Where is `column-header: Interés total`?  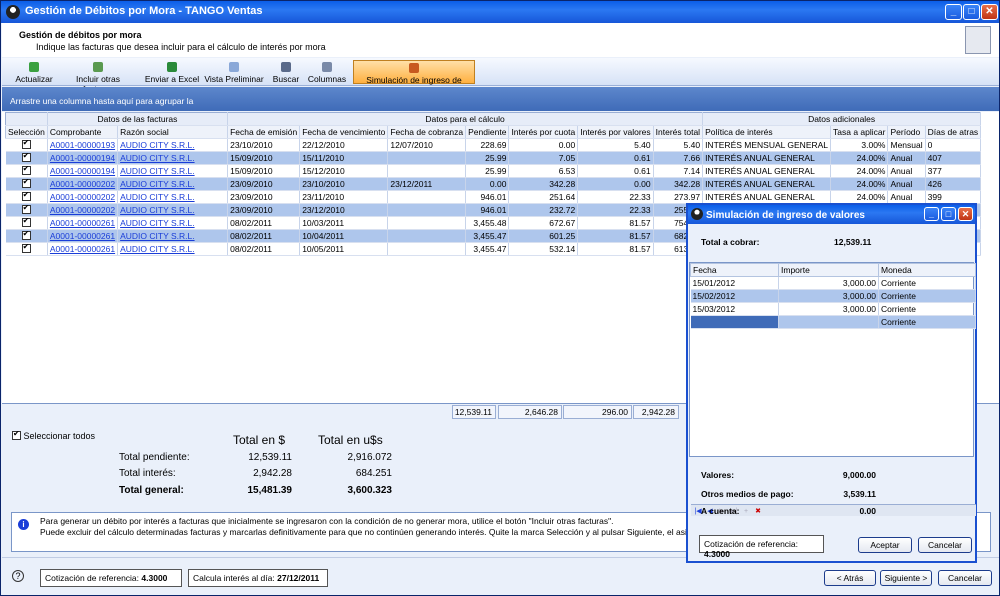 column-header: Interés total is located at coordinates (678, 132).